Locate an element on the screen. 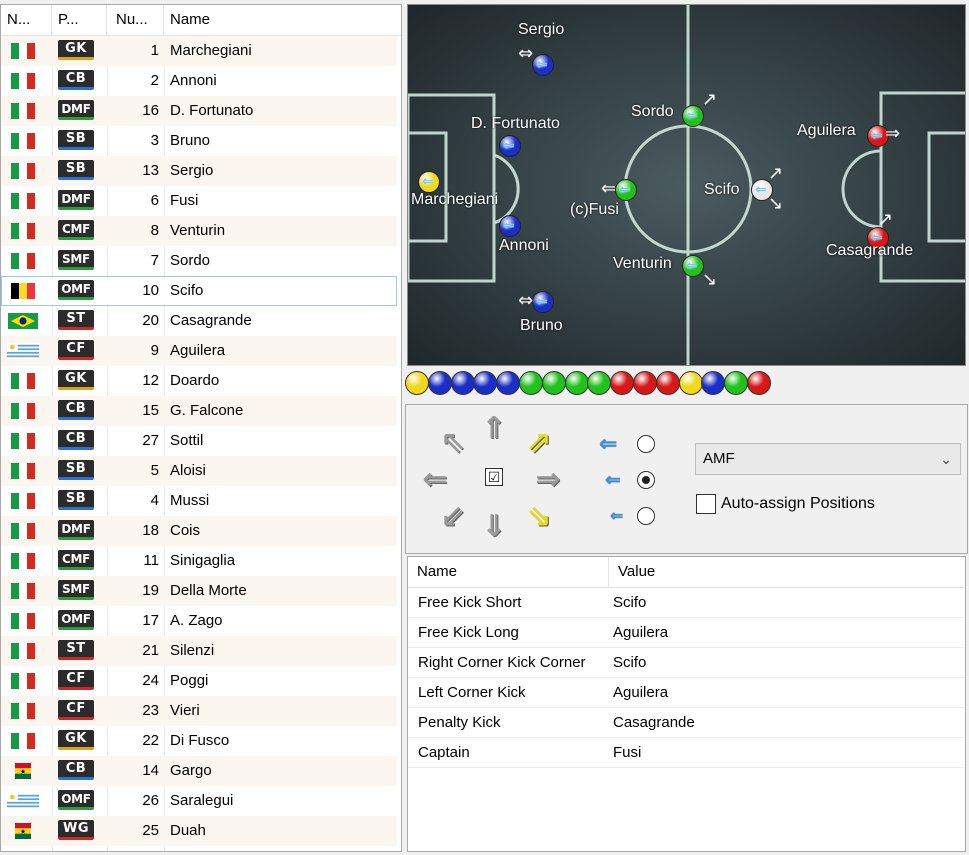 Image resolution: width=969 pixels, height=855 pixels. player-name: Scifo is located at coordinates (187, 290).